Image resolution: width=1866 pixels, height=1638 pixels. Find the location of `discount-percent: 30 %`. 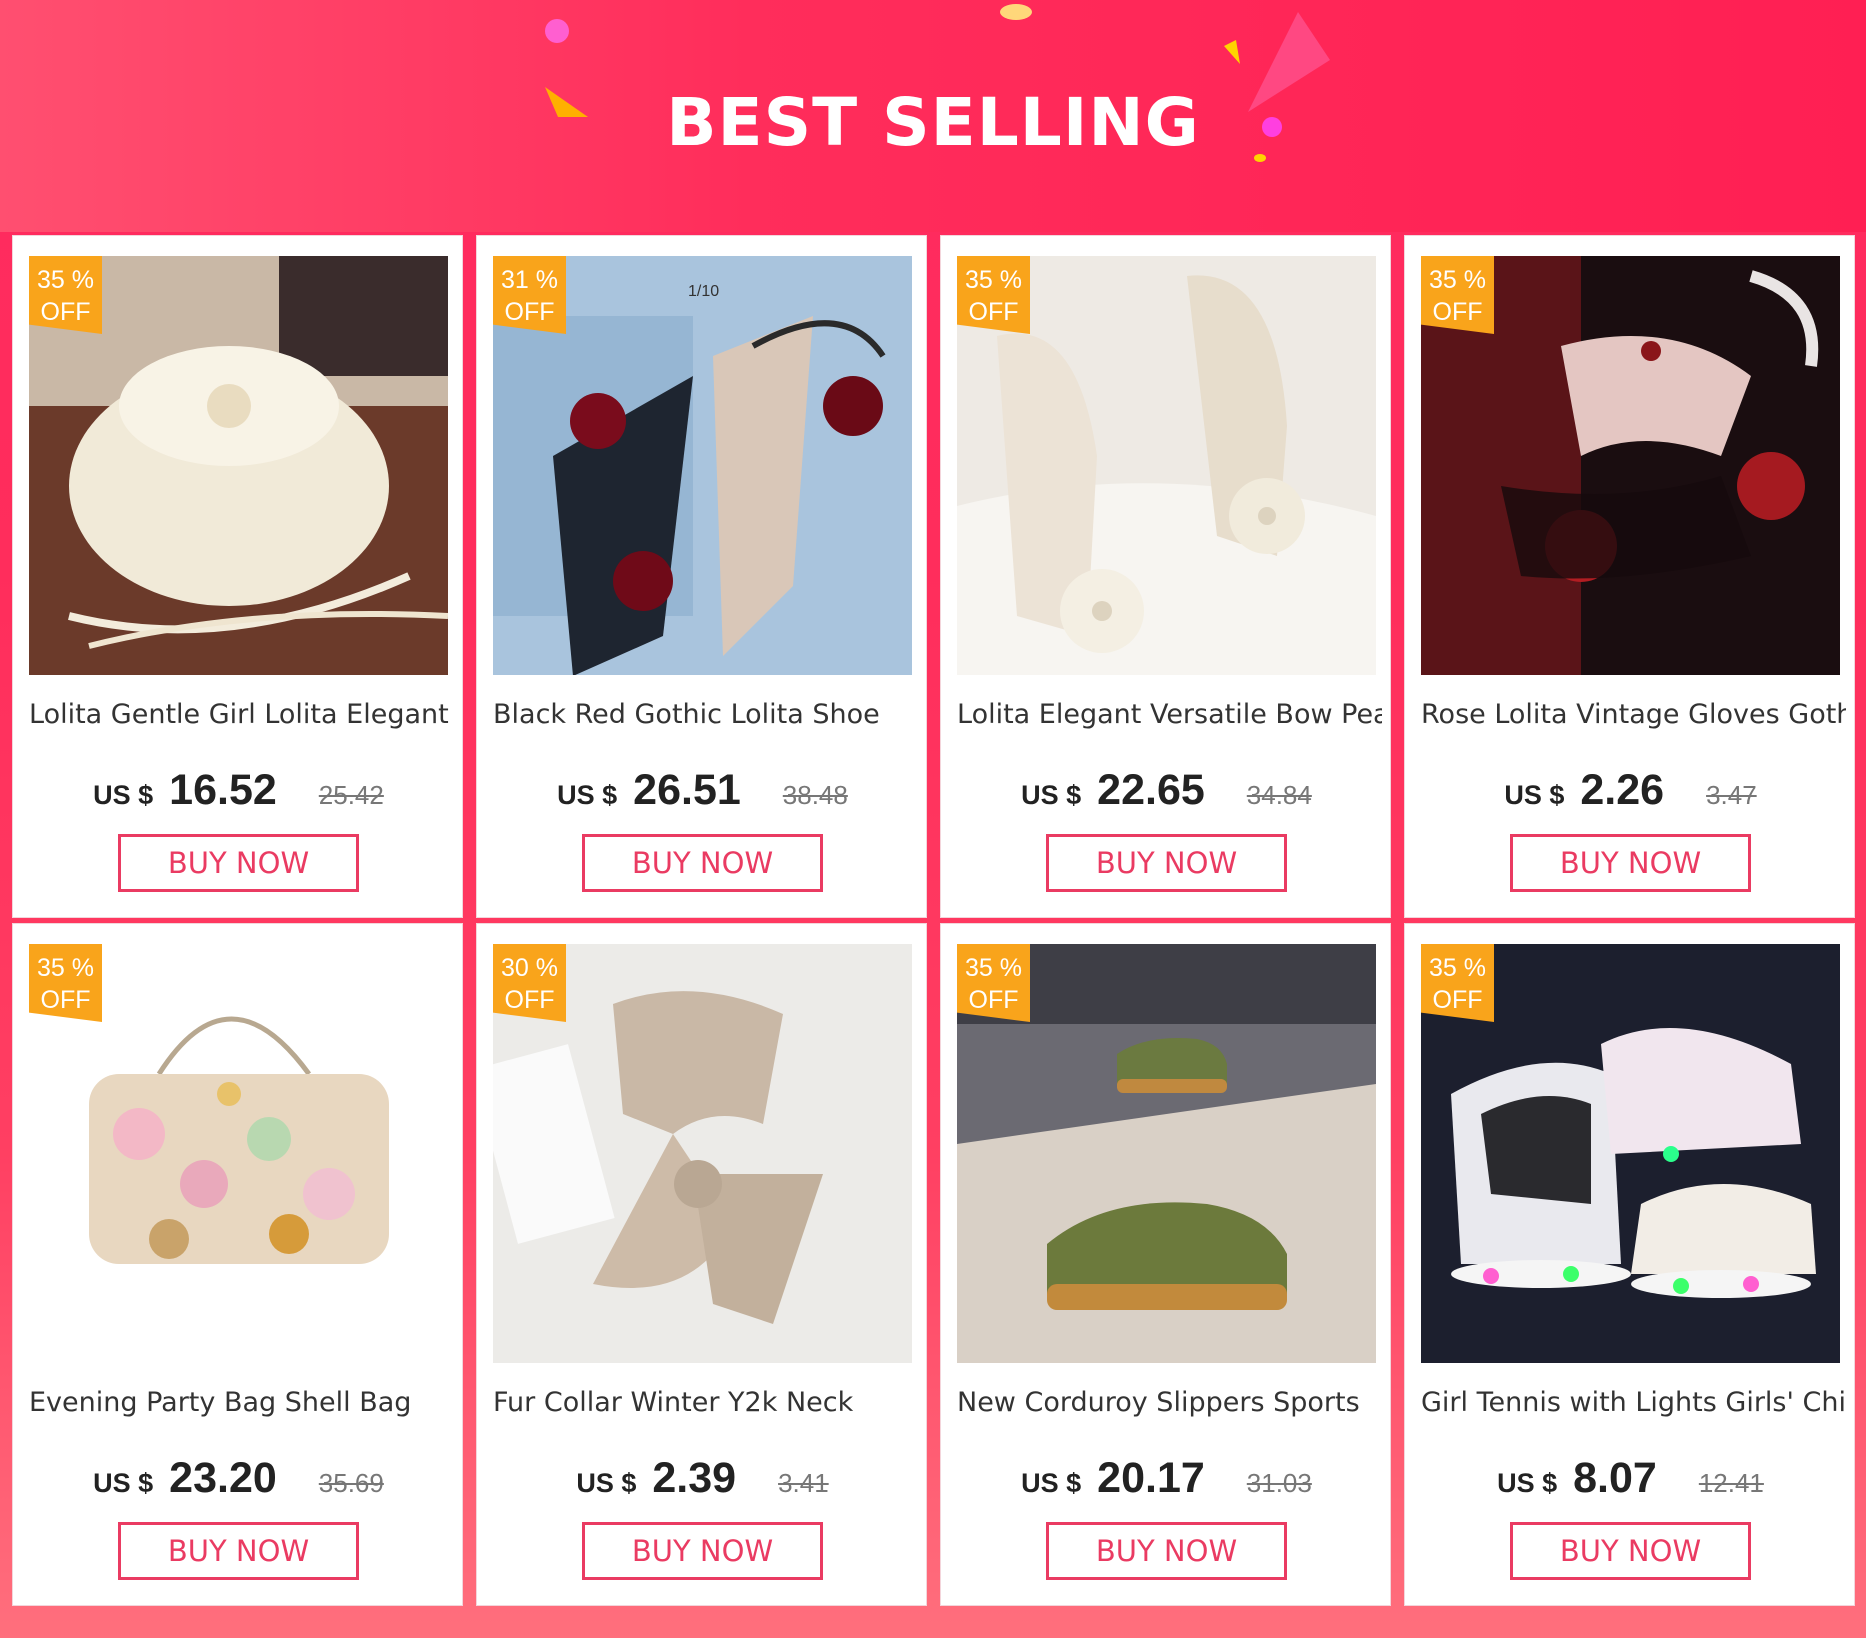

discount-percent: 30 % is located at coordinates (529, 968).